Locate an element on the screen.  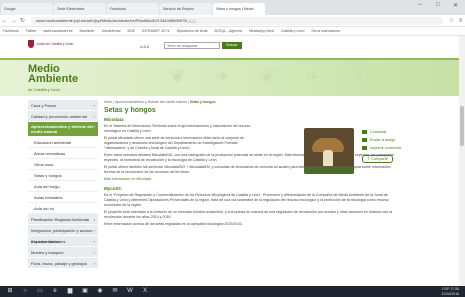
browser-tab: Facebook is located at coordinates (133, 9).